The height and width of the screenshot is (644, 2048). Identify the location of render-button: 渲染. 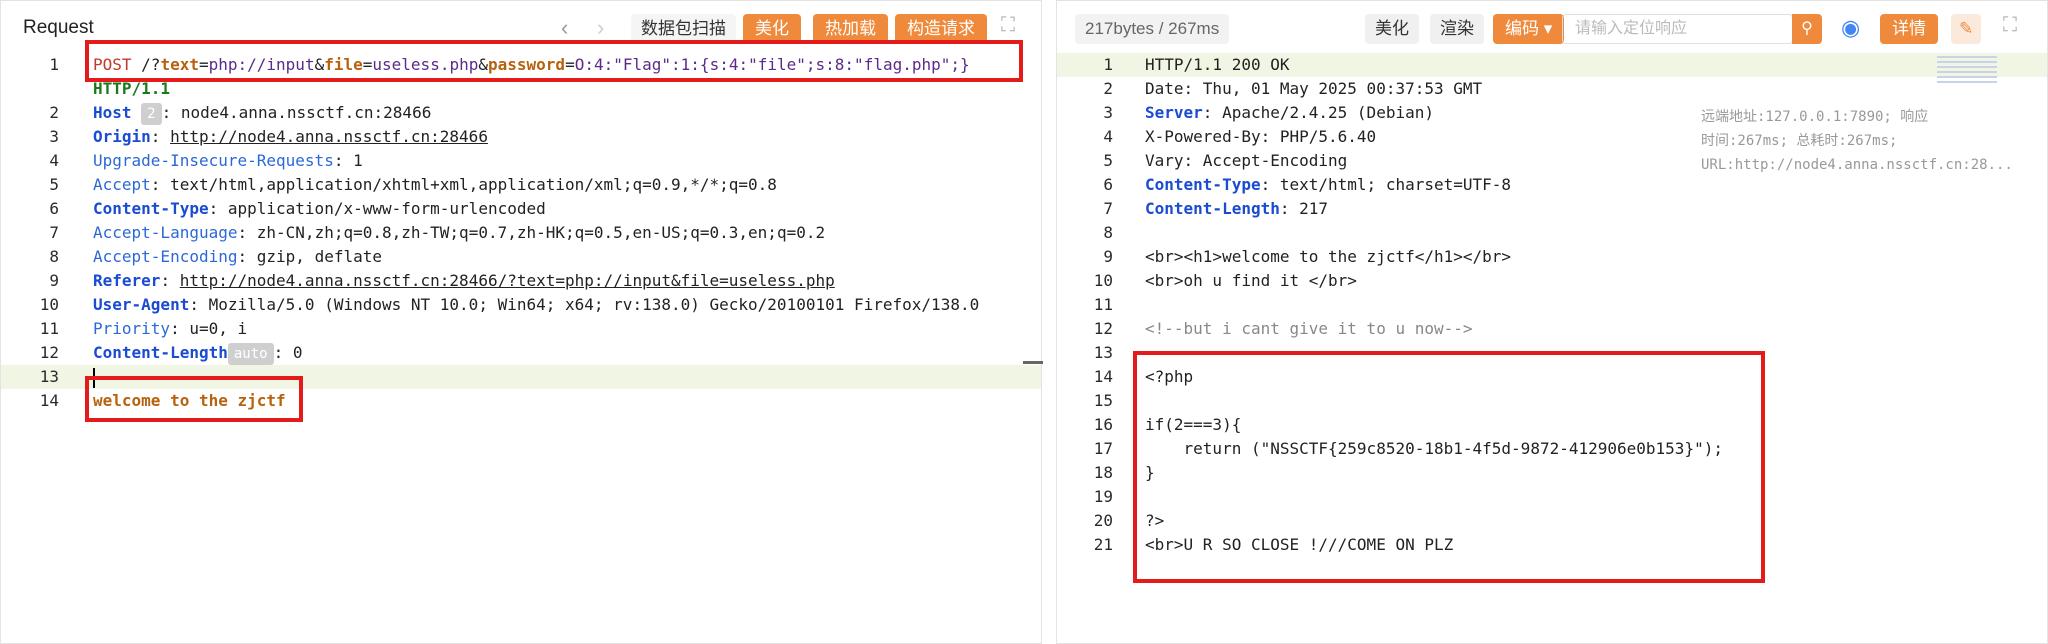
(1457, 29).